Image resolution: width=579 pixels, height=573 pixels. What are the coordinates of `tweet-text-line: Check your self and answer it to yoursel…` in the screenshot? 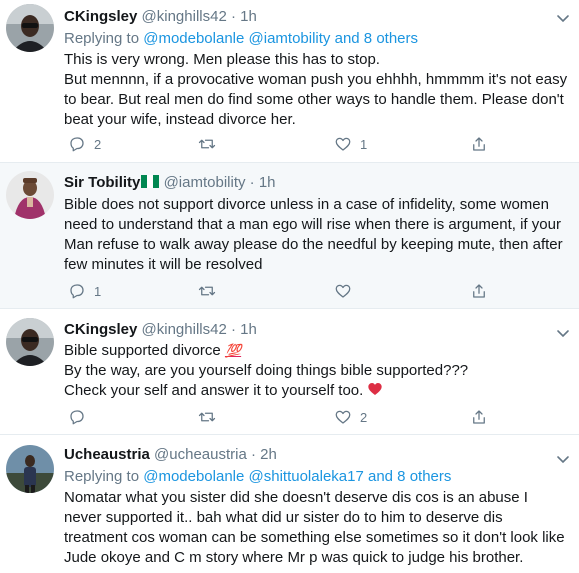 It's located at (316, 391).